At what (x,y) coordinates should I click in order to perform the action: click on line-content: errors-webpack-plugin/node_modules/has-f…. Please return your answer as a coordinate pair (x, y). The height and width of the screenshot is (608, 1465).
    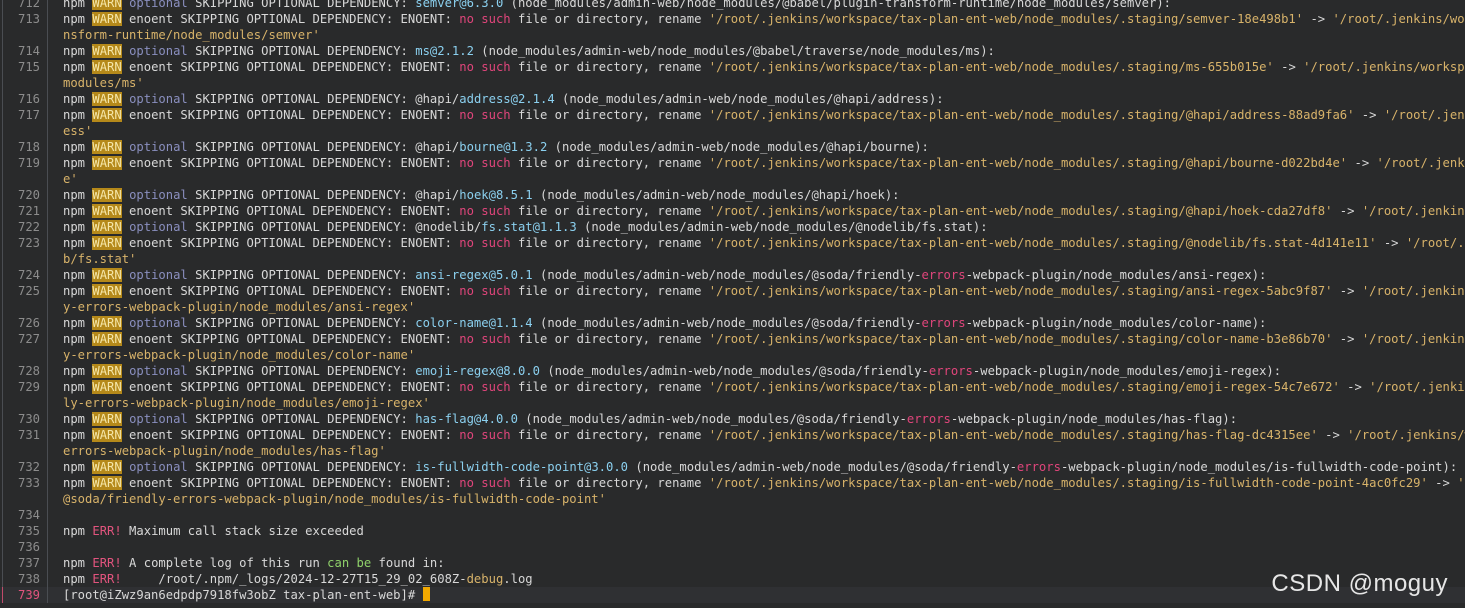
    Looking at the image, I should click on (764, 451).